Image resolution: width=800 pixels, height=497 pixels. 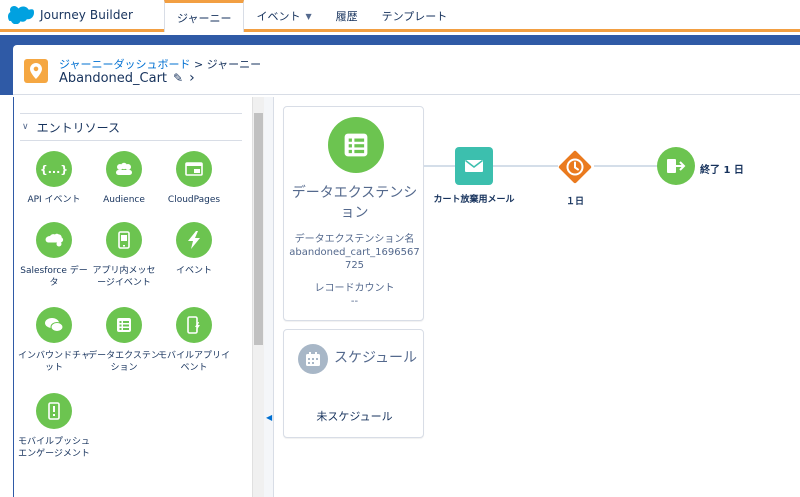 I want to click on sidebar-collapse-strip, so click(x=269, y=297).